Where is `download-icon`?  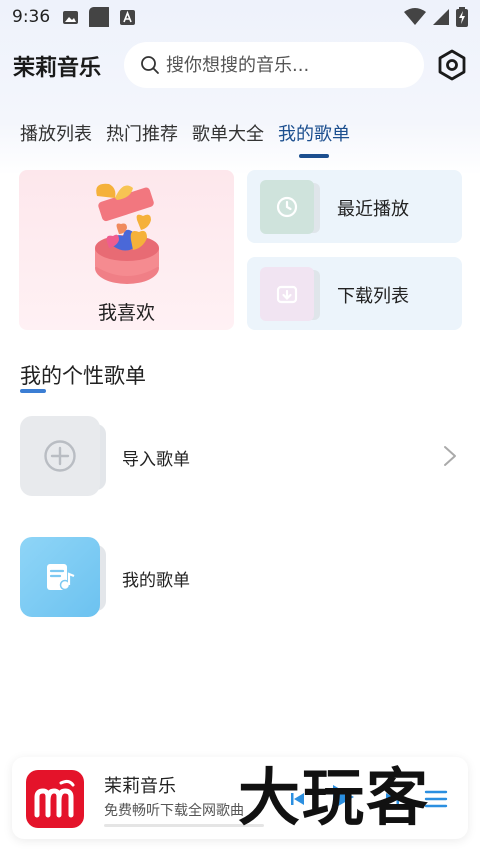
download-icon is located at coordinates (287, 294).